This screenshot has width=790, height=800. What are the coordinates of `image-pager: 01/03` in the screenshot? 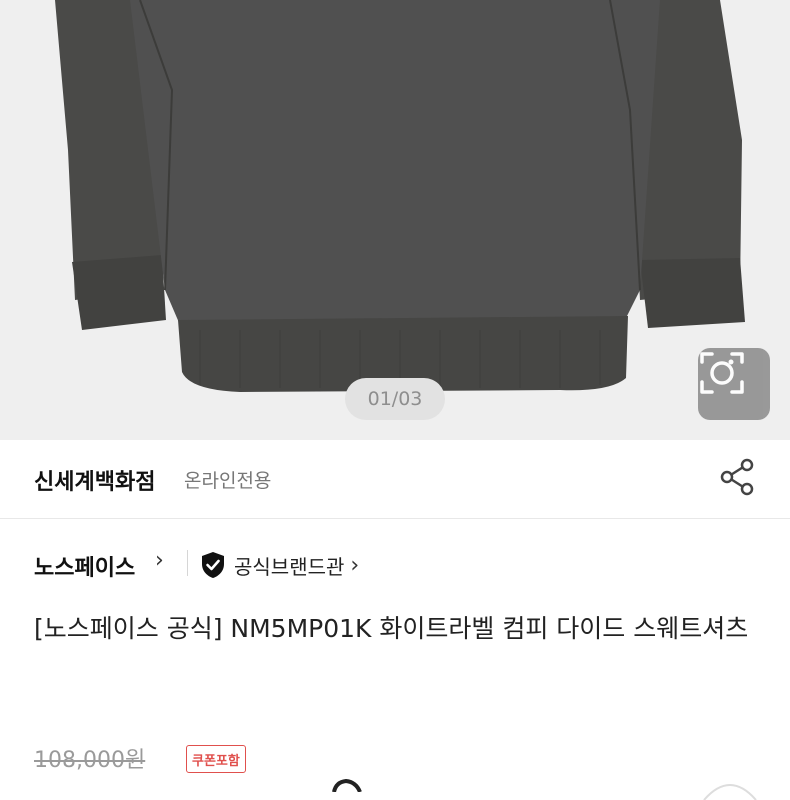 It's located at (395, 399).